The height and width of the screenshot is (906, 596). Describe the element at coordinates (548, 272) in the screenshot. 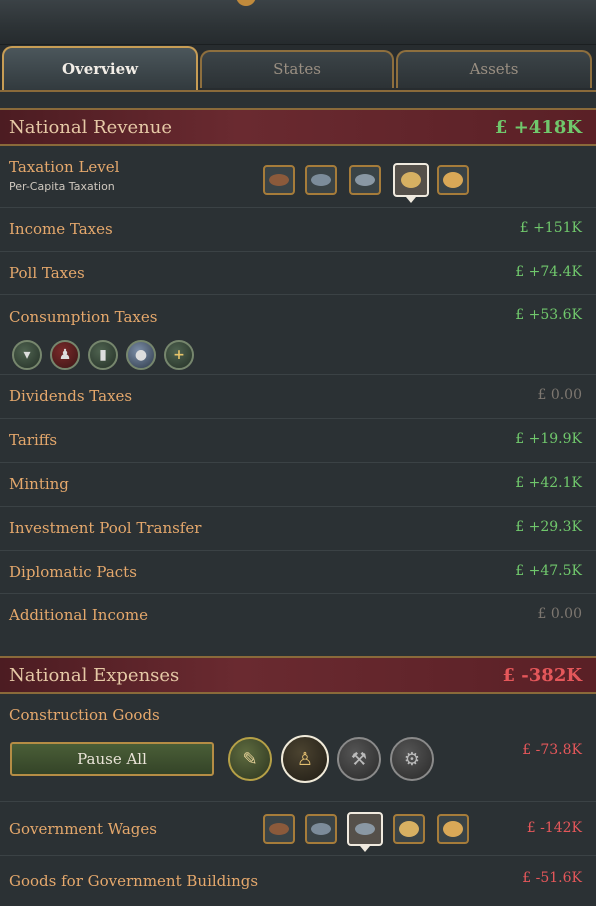

I see `poll-taxes-value: £ +74.4K` at that location.